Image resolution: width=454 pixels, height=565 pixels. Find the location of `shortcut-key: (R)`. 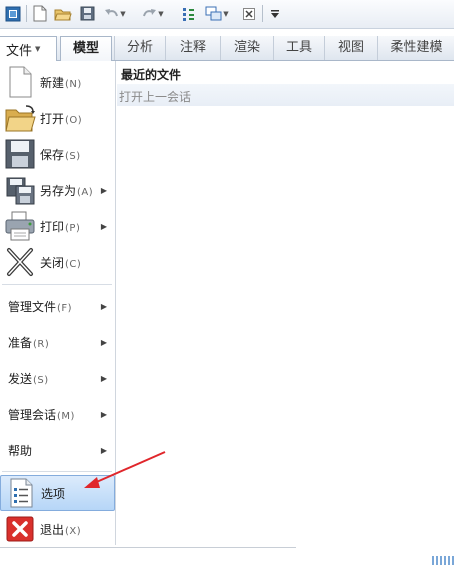

shortcut-key: (R) is located at coordinates (41, 344).